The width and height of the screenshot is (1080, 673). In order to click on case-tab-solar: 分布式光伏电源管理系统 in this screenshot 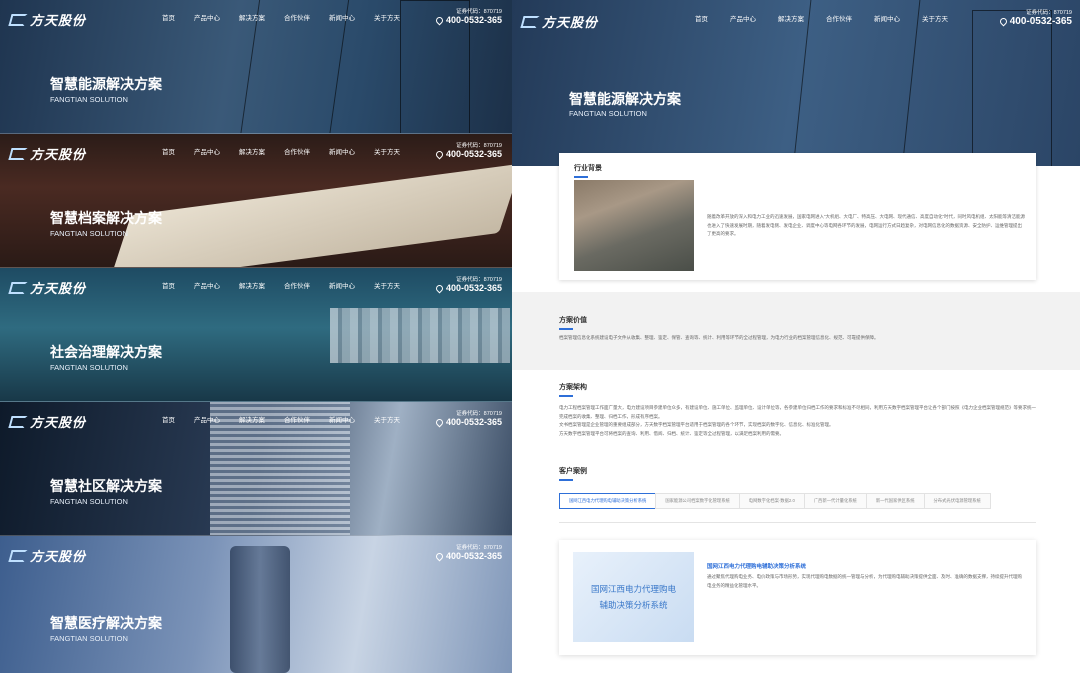, I will do `click(957, 501)`.